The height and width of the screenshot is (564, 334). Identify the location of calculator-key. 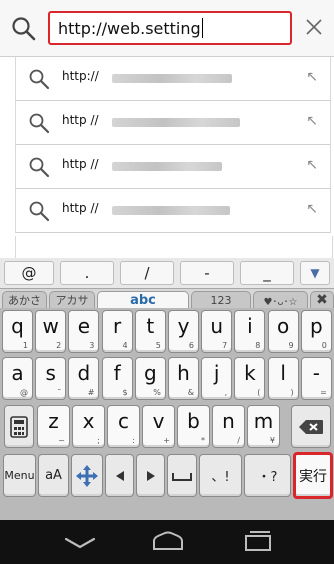
(19, 426).